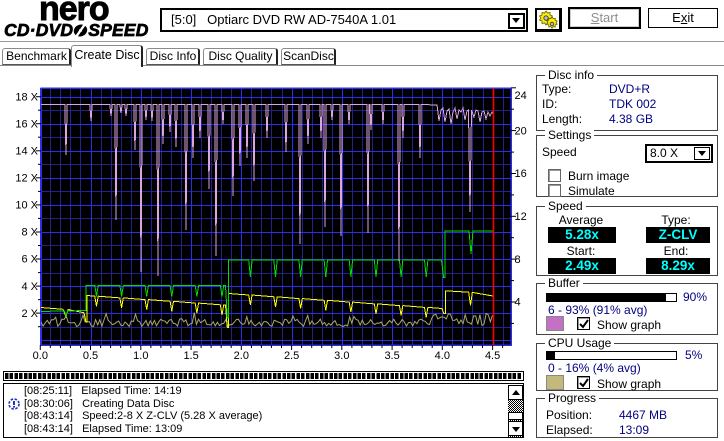 Image resolution: width=724 pixels, height=441 pixels. I want to click on svg-text: 16 X, so click(26, 124).